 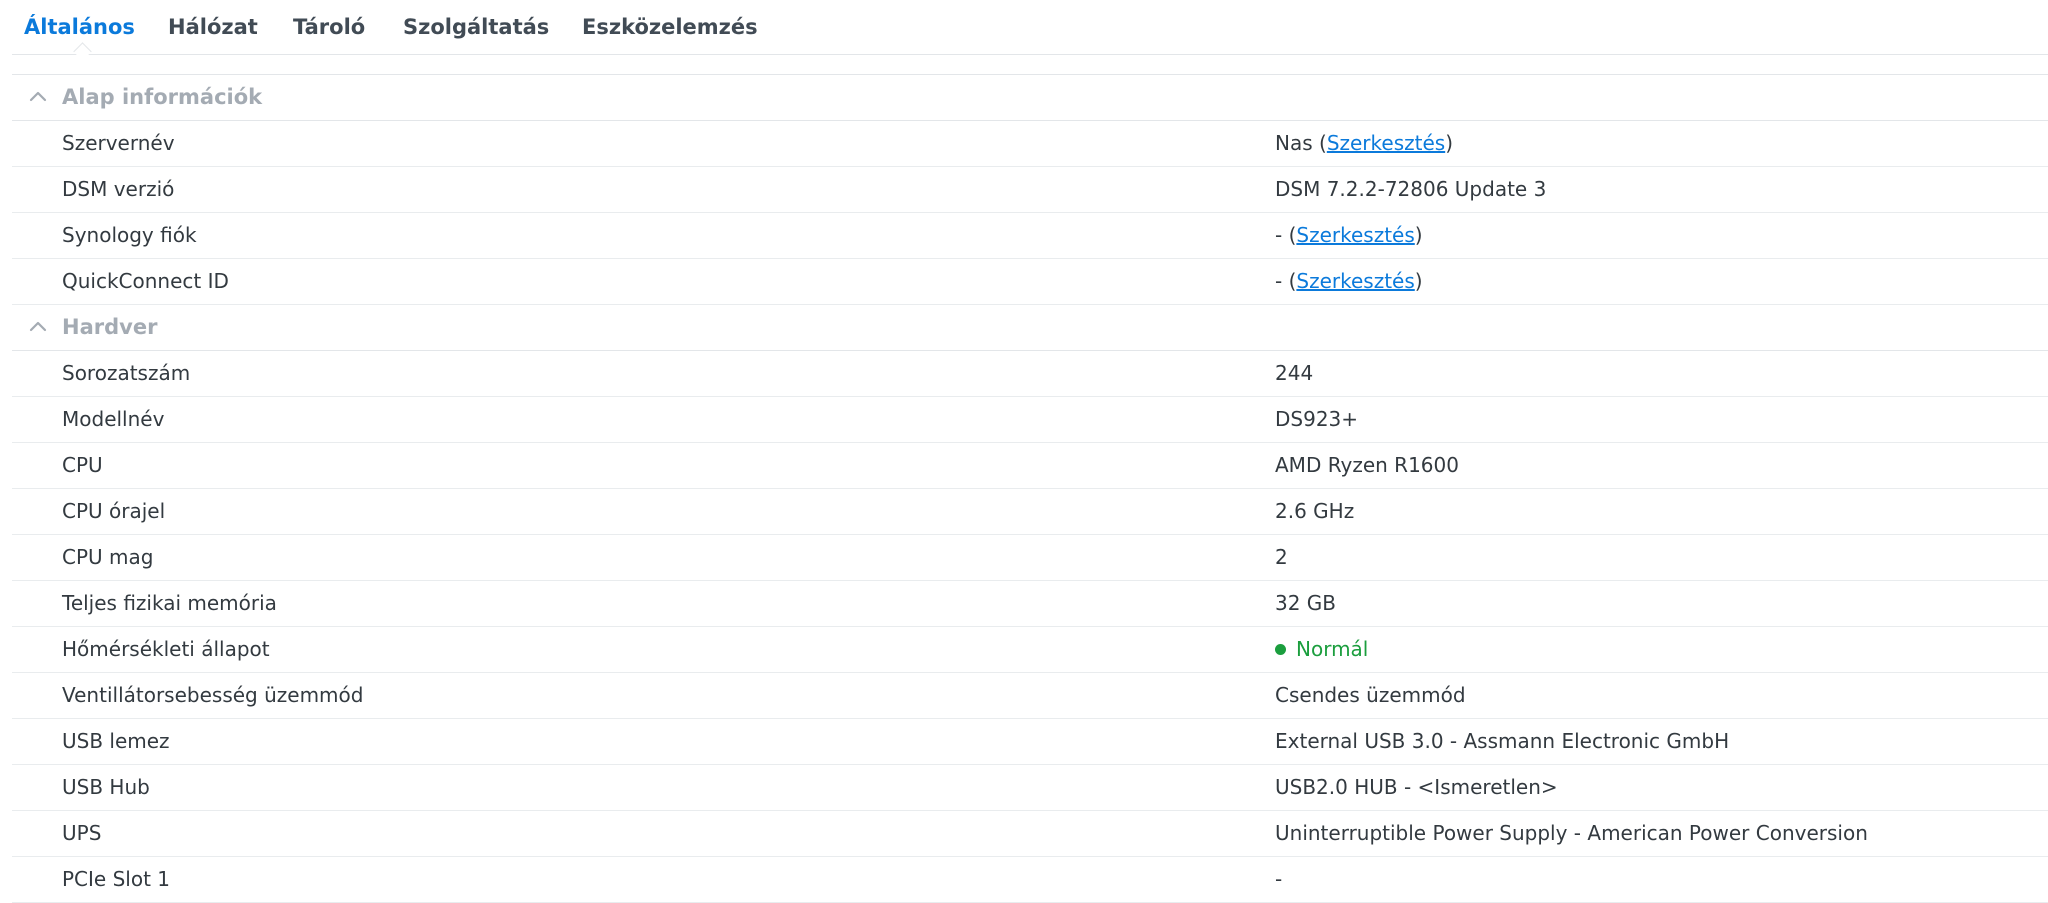 I want to click on info-row-serial-number: Sorozatszám 244, so click(x=1030, y=374).